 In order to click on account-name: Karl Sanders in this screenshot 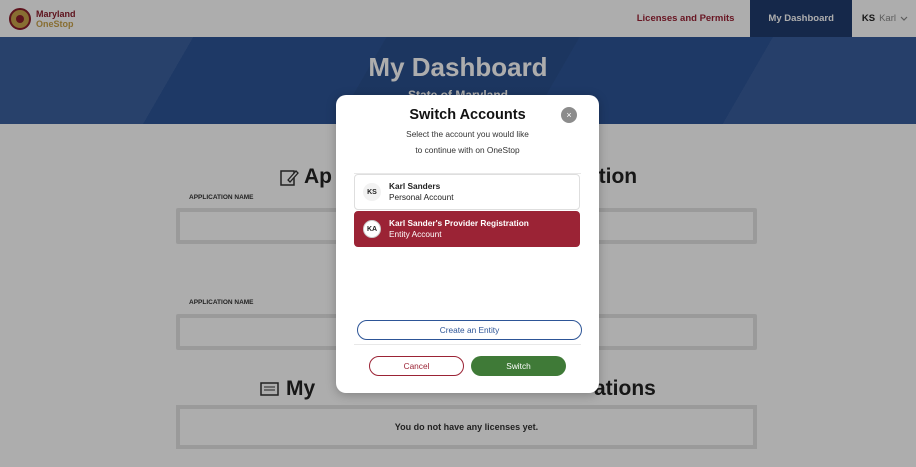, I will do `click(415, 186)`.